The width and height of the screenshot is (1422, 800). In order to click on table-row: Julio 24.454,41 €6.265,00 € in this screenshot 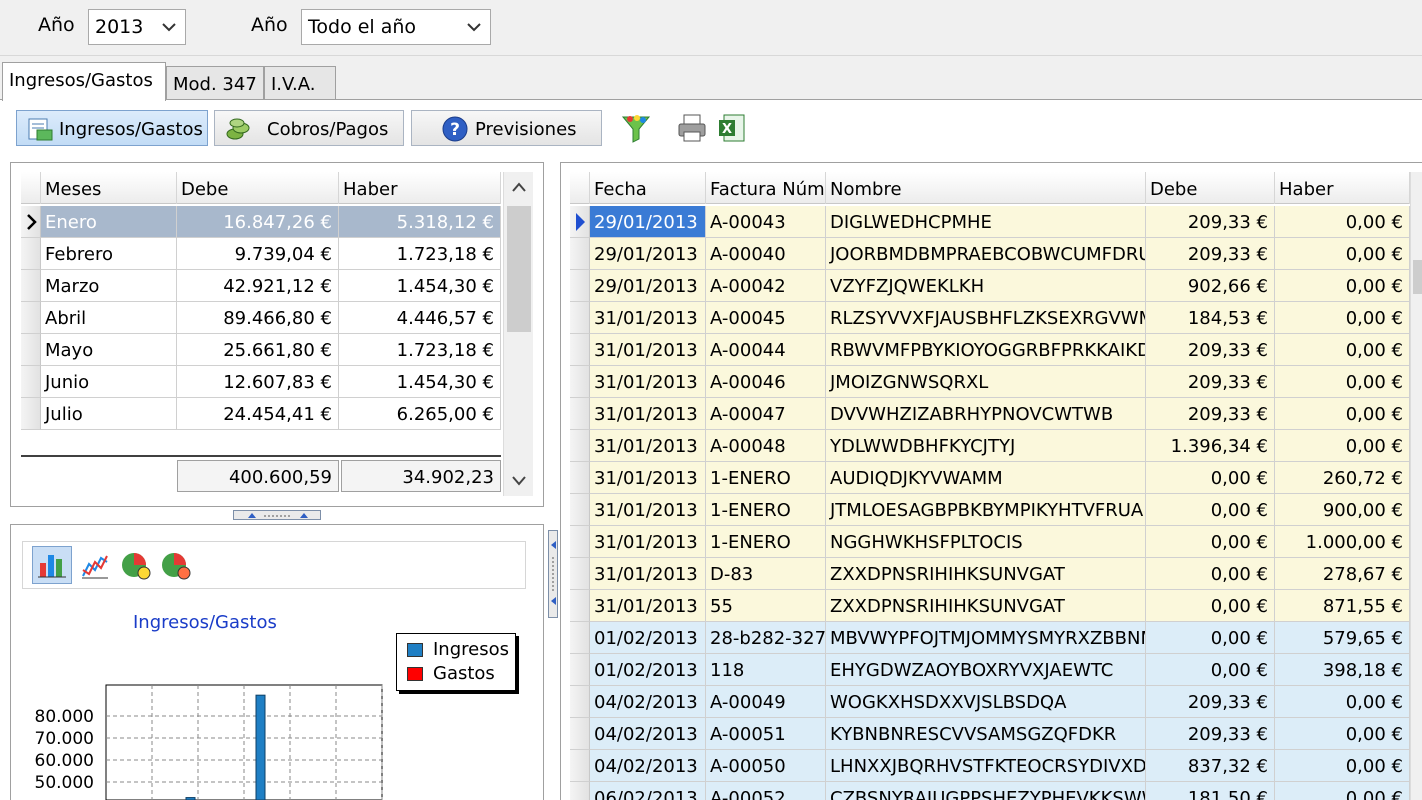, I will do `click(261, 414)`.